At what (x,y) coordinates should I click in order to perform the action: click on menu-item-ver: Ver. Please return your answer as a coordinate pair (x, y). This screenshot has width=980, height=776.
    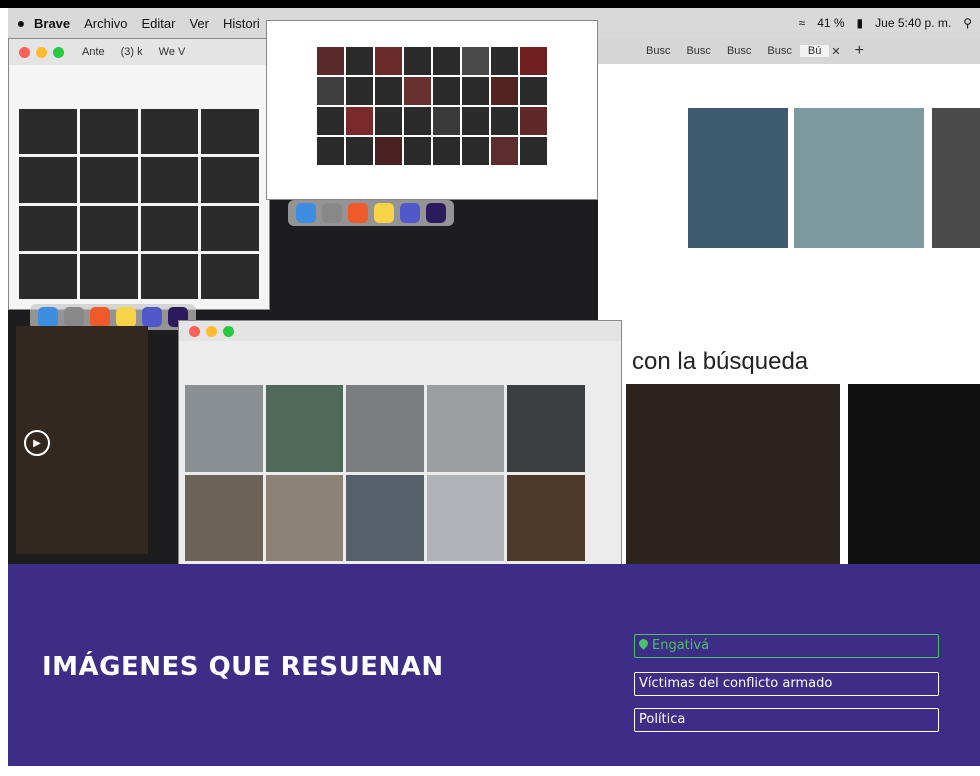
    Looking at the image, I should click on (199, 23).